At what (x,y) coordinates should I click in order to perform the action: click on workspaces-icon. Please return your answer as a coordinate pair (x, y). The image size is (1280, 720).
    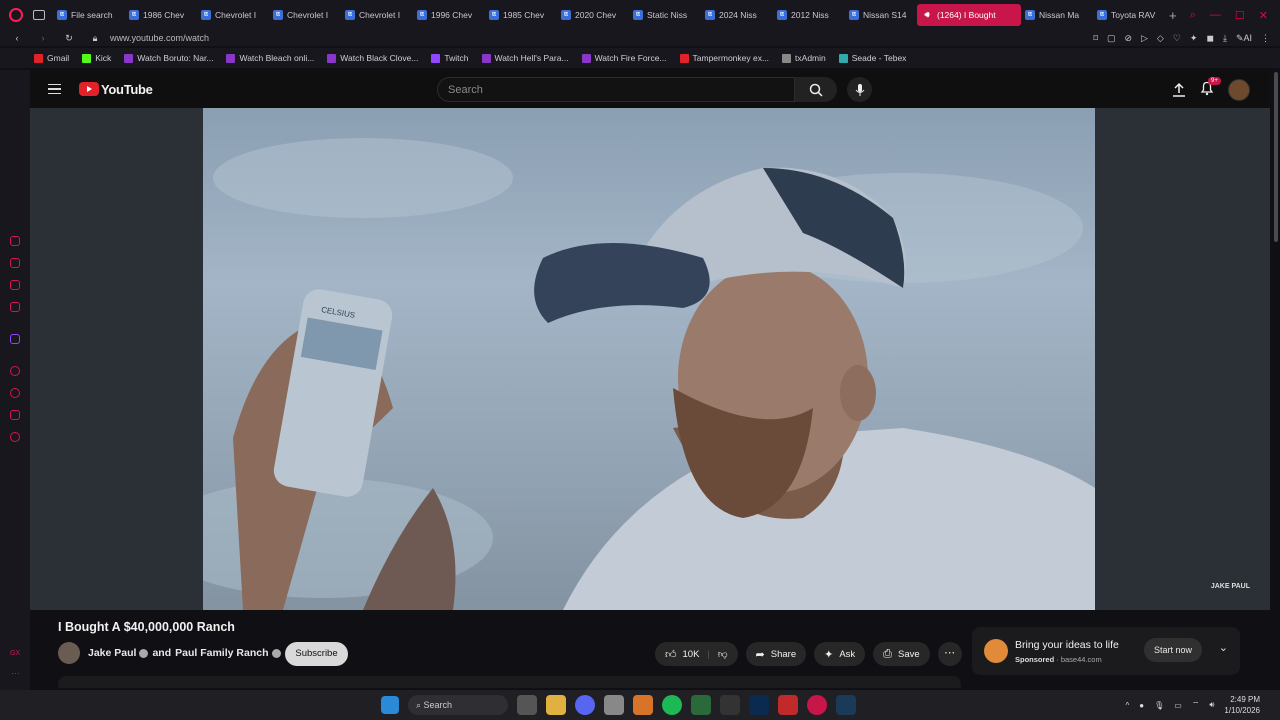
    Looking at the image, I should click on (39, 15).